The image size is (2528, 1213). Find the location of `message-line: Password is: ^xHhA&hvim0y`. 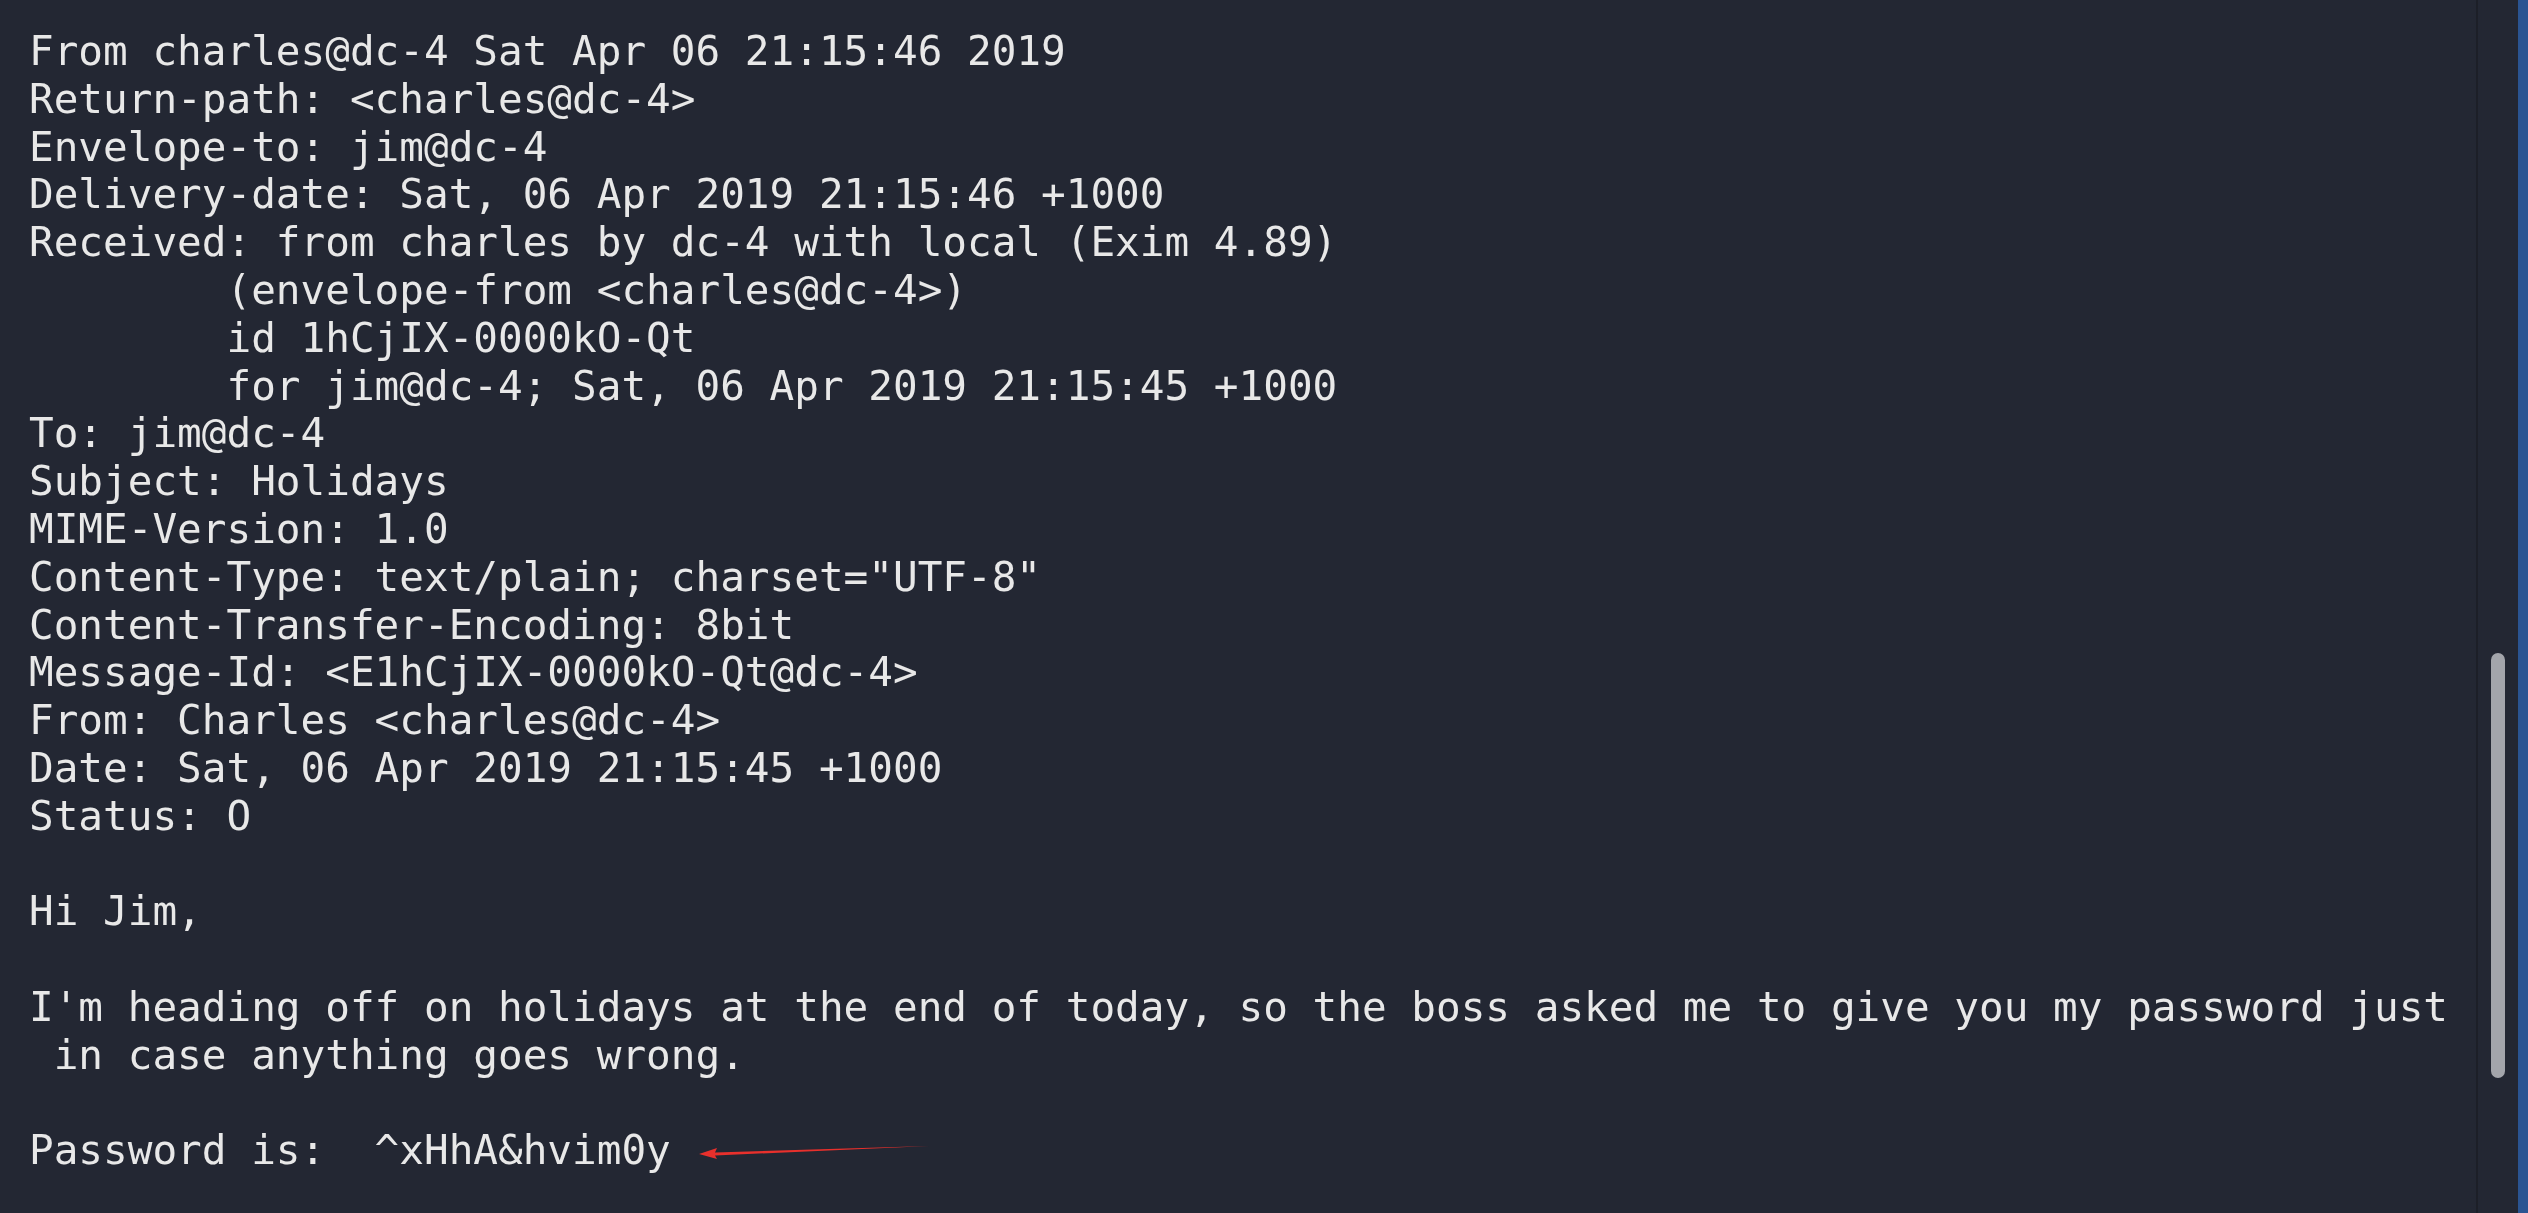

message-line: Password is: ^xHhA&hvim0y is located at coordinates (350, 1151).